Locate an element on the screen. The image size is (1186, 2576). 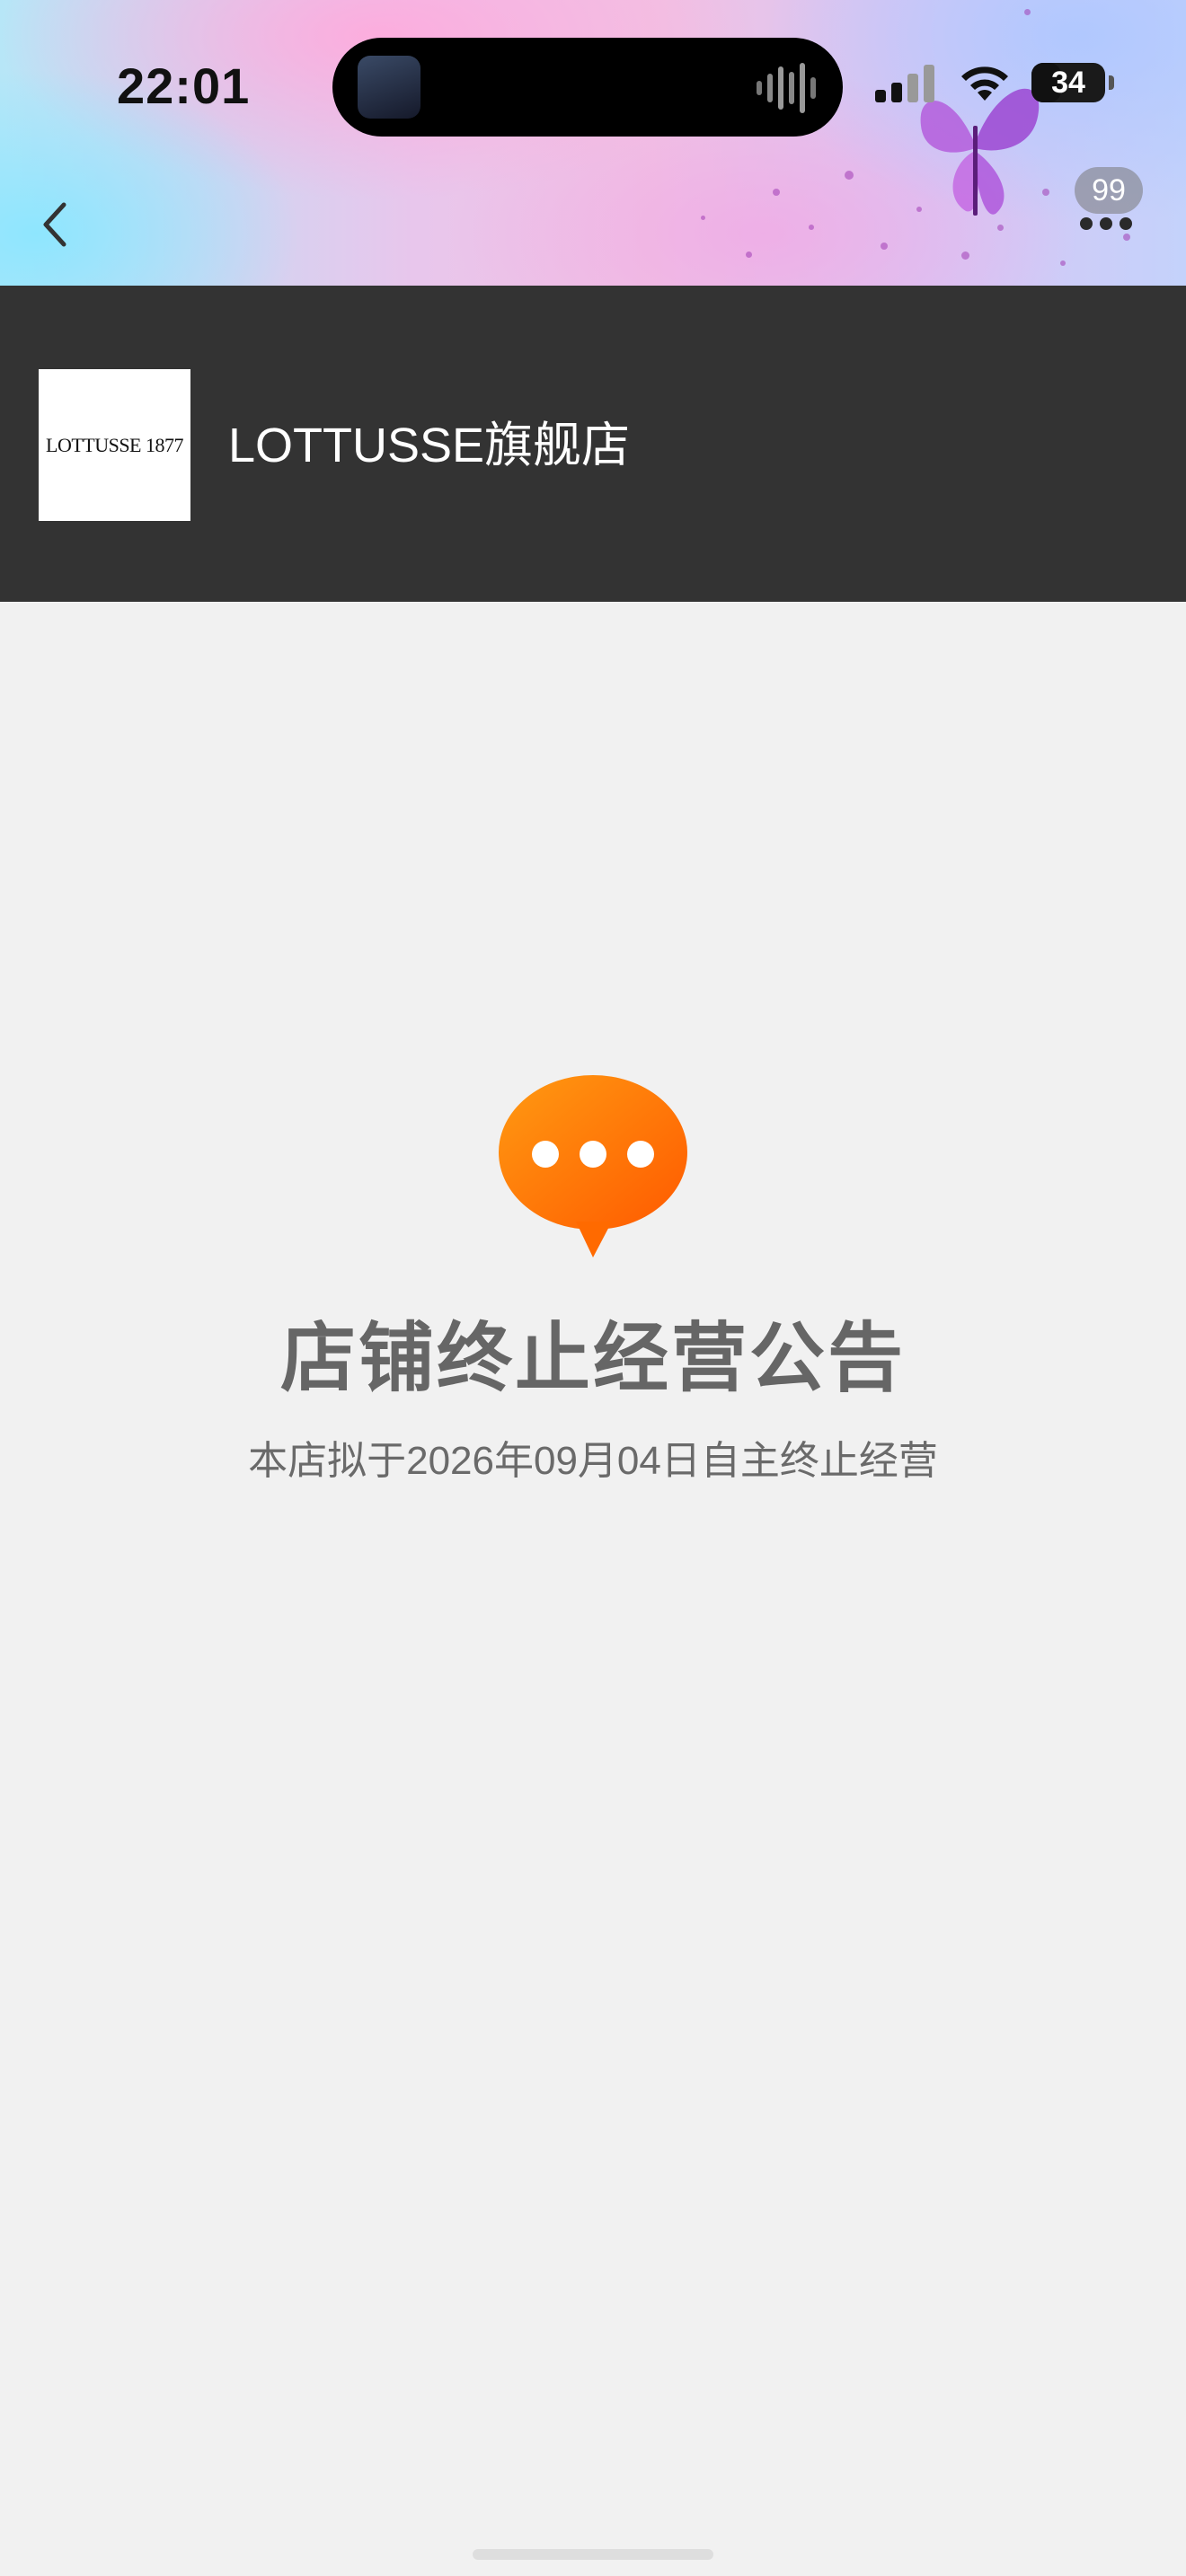
chat-bubble-icon is located at coordinates (593, 1166).